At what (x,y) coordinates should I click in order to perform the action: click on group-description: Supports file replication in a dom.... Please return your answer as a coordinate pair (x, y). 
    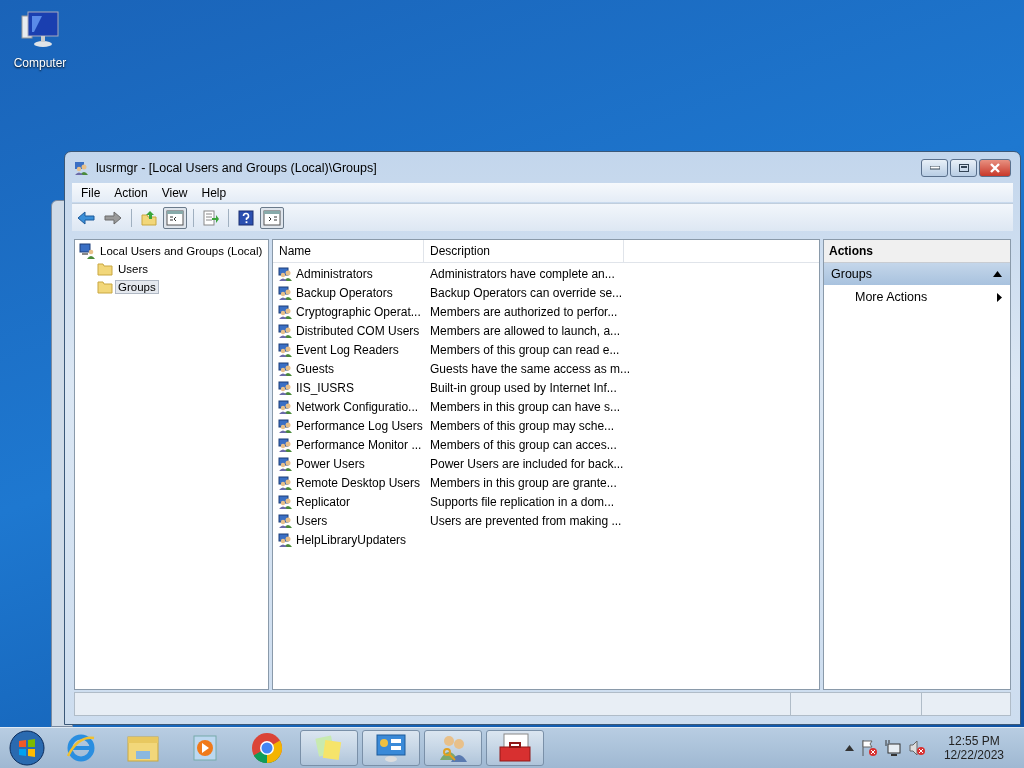
    Looking at the image, I should click on (522, 501).